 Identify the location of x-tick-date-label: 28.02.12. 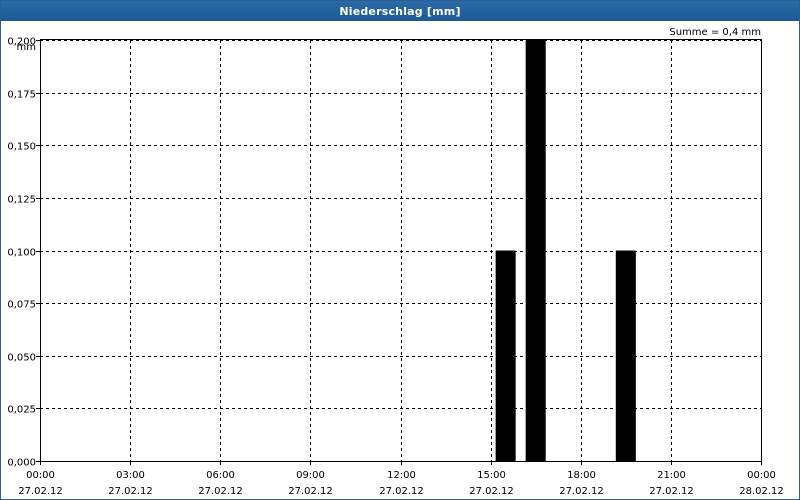
(761, 491).